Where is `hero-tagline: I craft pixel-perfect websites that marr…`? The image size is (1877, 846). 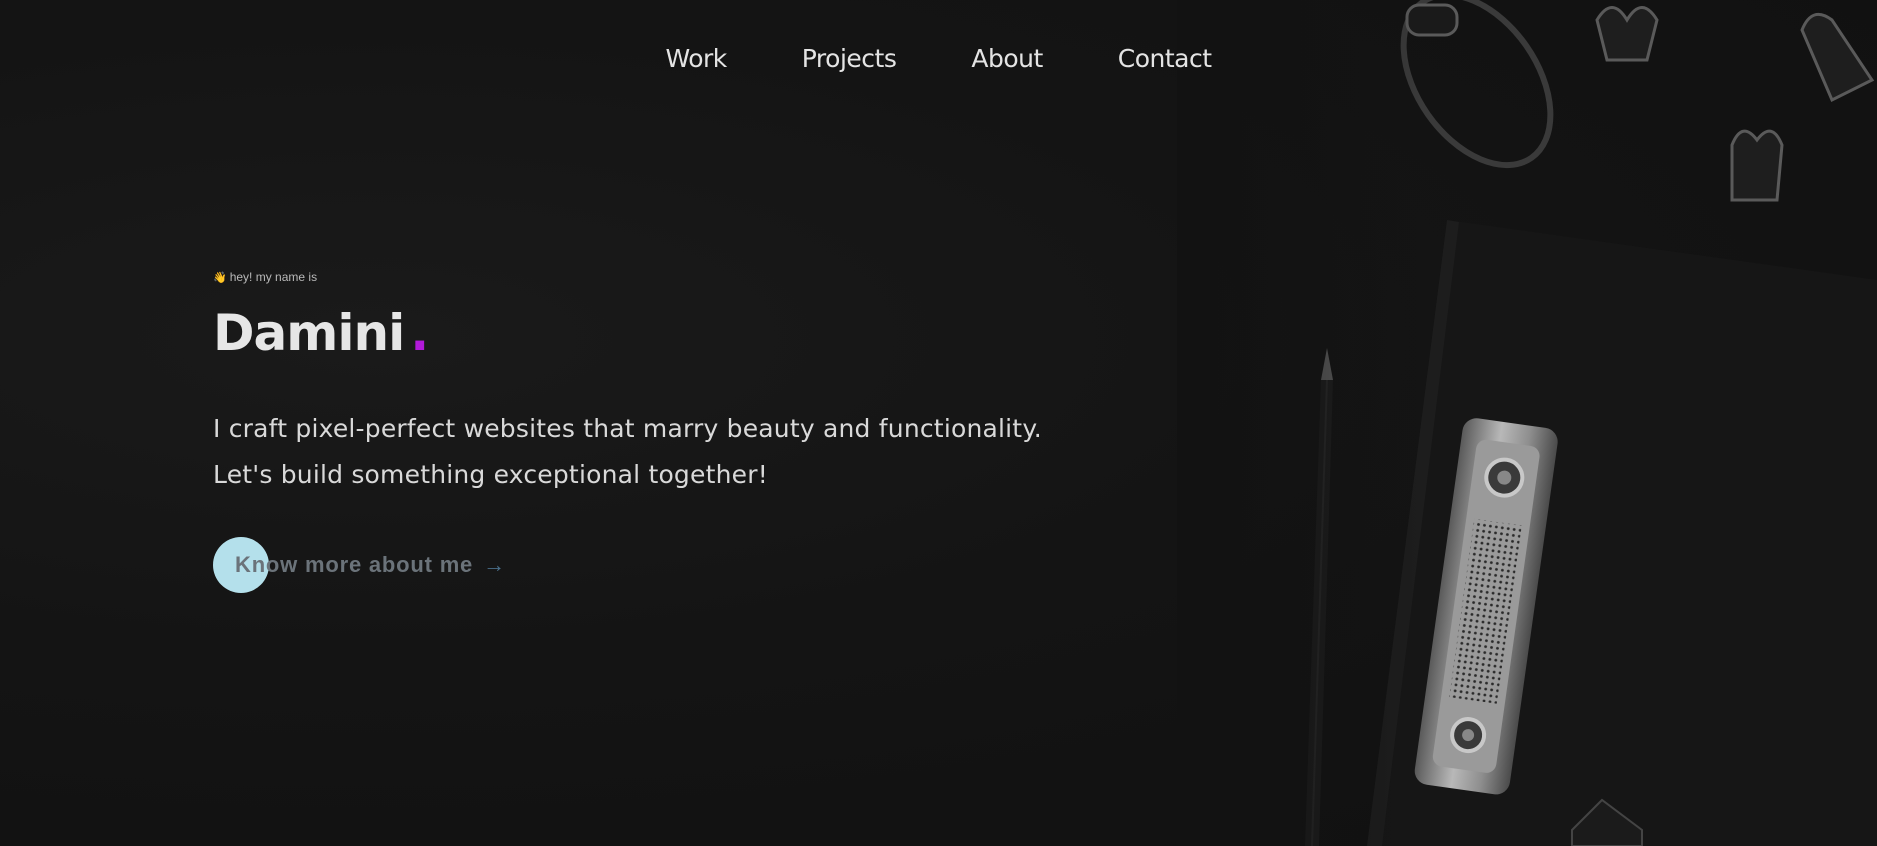
hero-tagline: I craft pixel-perfect websites that marr… is located at coordinates (663, 452).